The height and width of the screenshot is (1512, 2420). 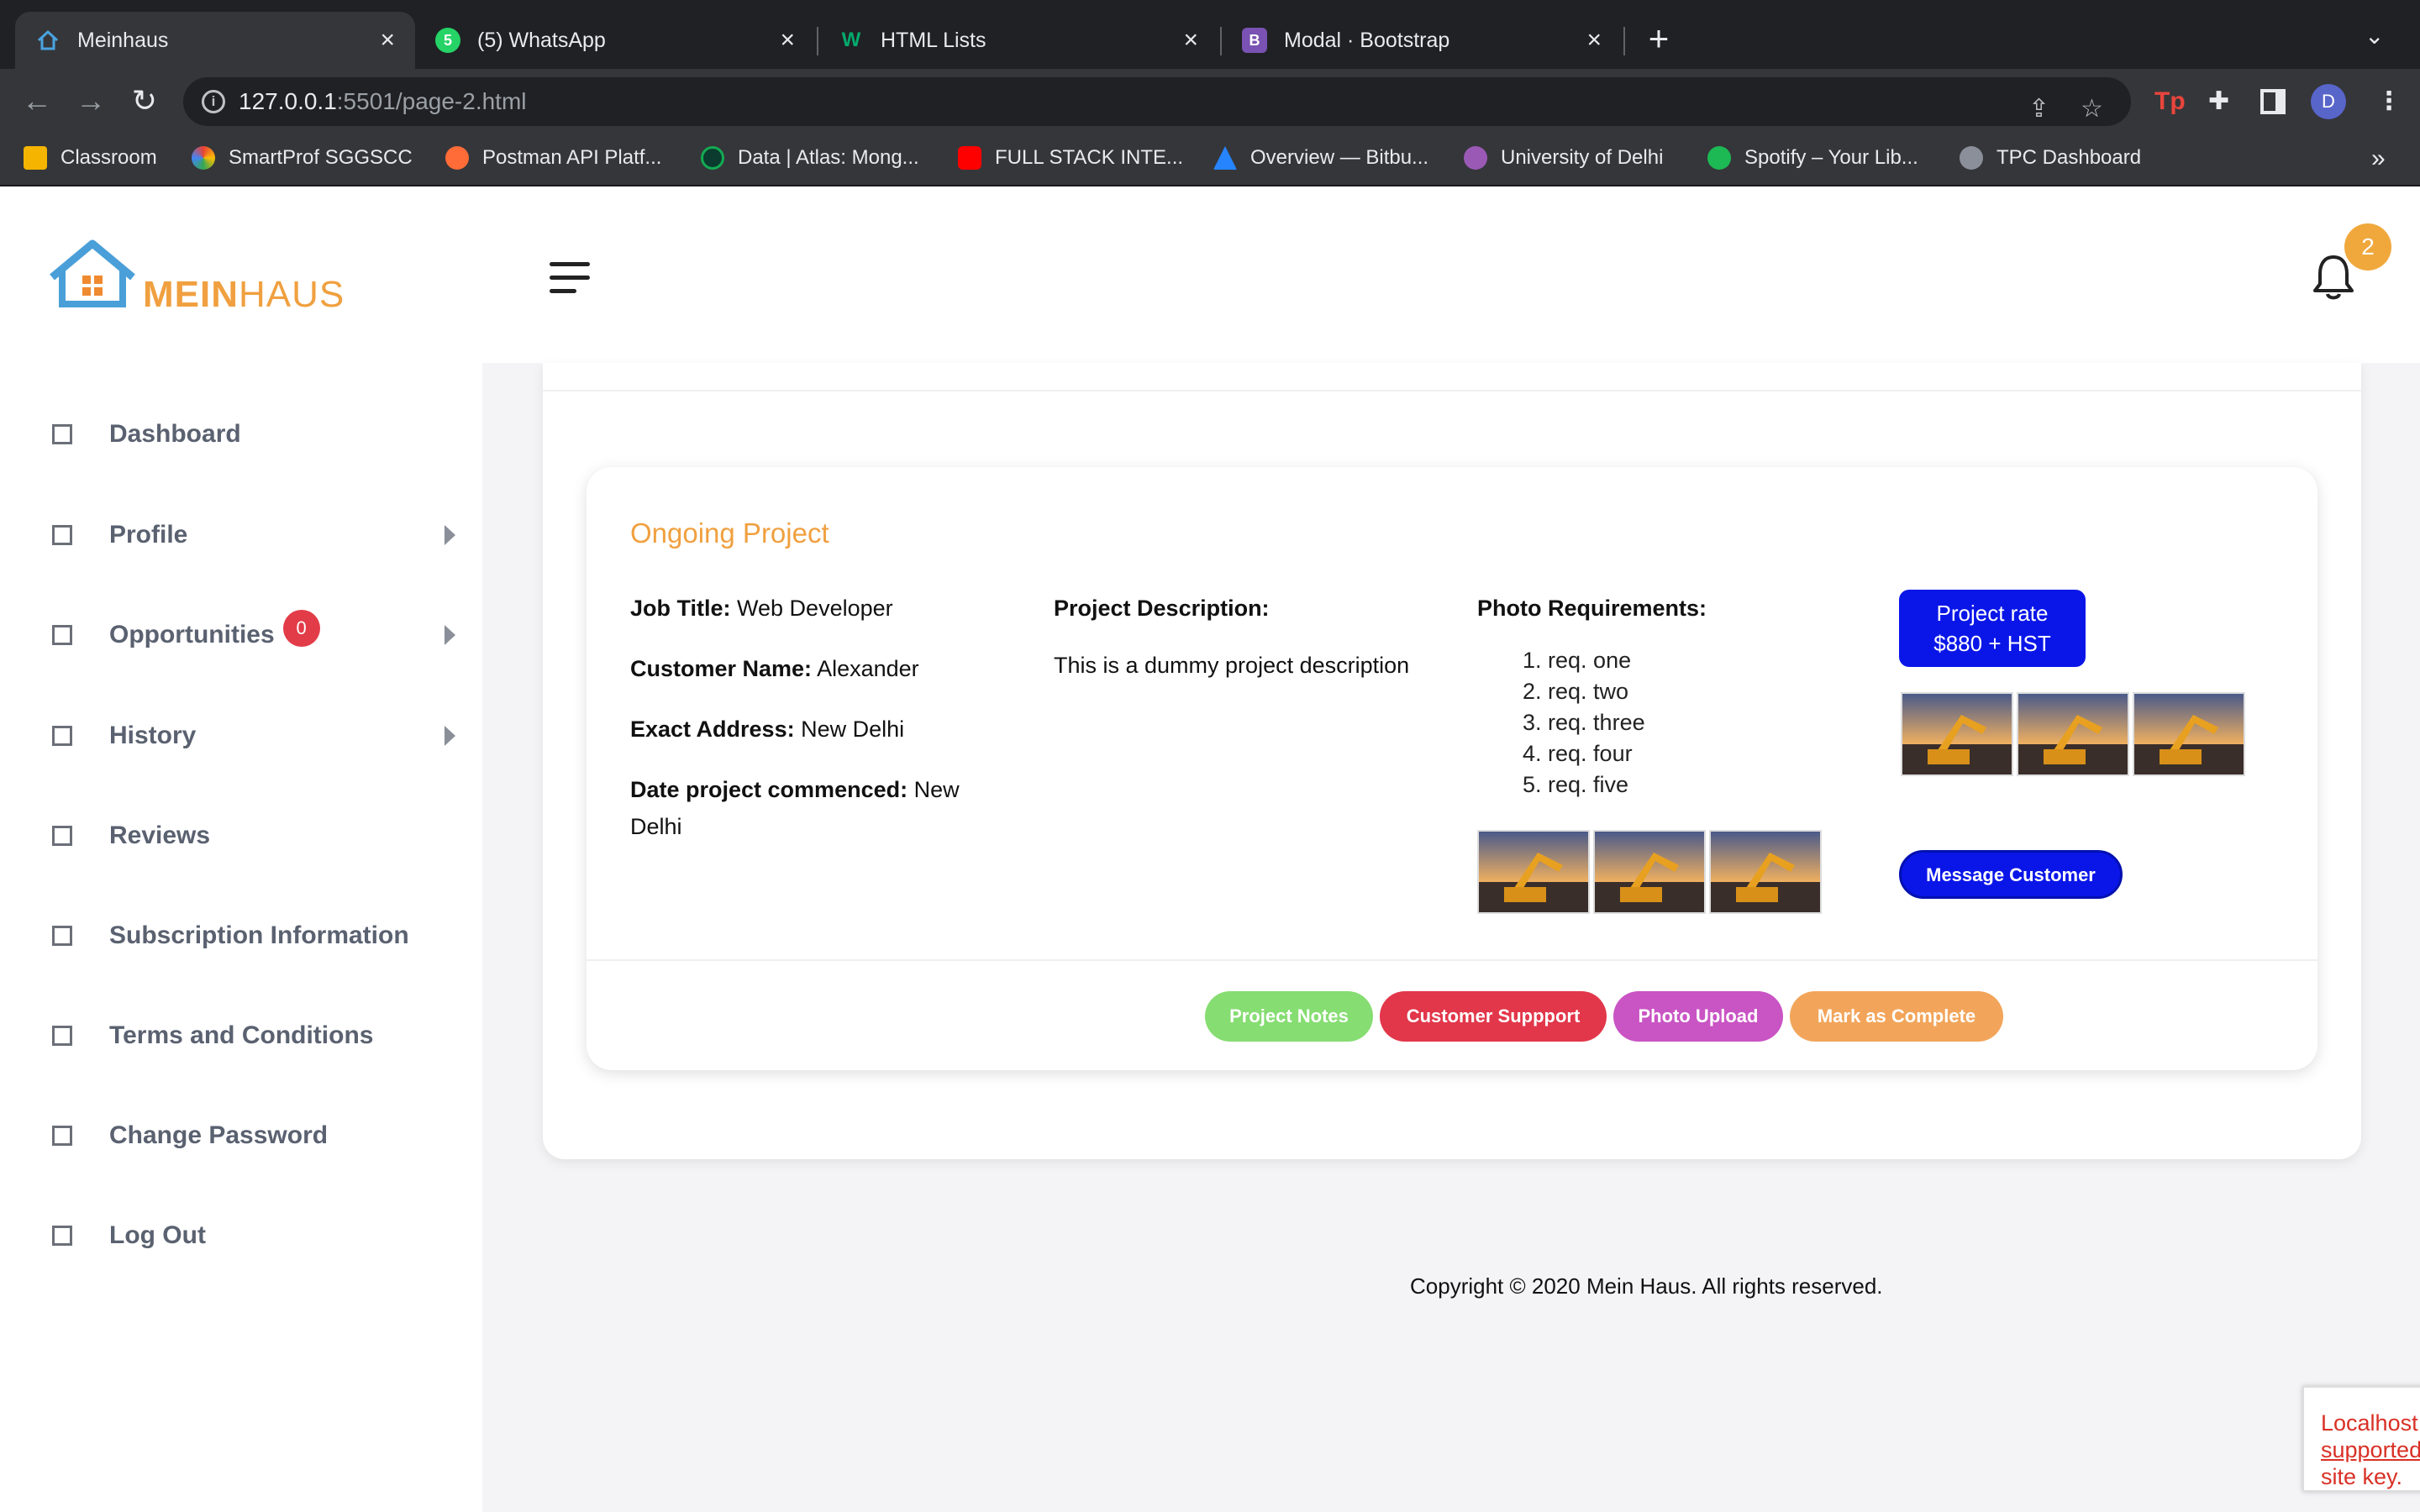 What do you see at coordinates (2011, 874) in the screenshot?
I see `message-customer-button: Message Customer` at bounding box center [2011, 874].